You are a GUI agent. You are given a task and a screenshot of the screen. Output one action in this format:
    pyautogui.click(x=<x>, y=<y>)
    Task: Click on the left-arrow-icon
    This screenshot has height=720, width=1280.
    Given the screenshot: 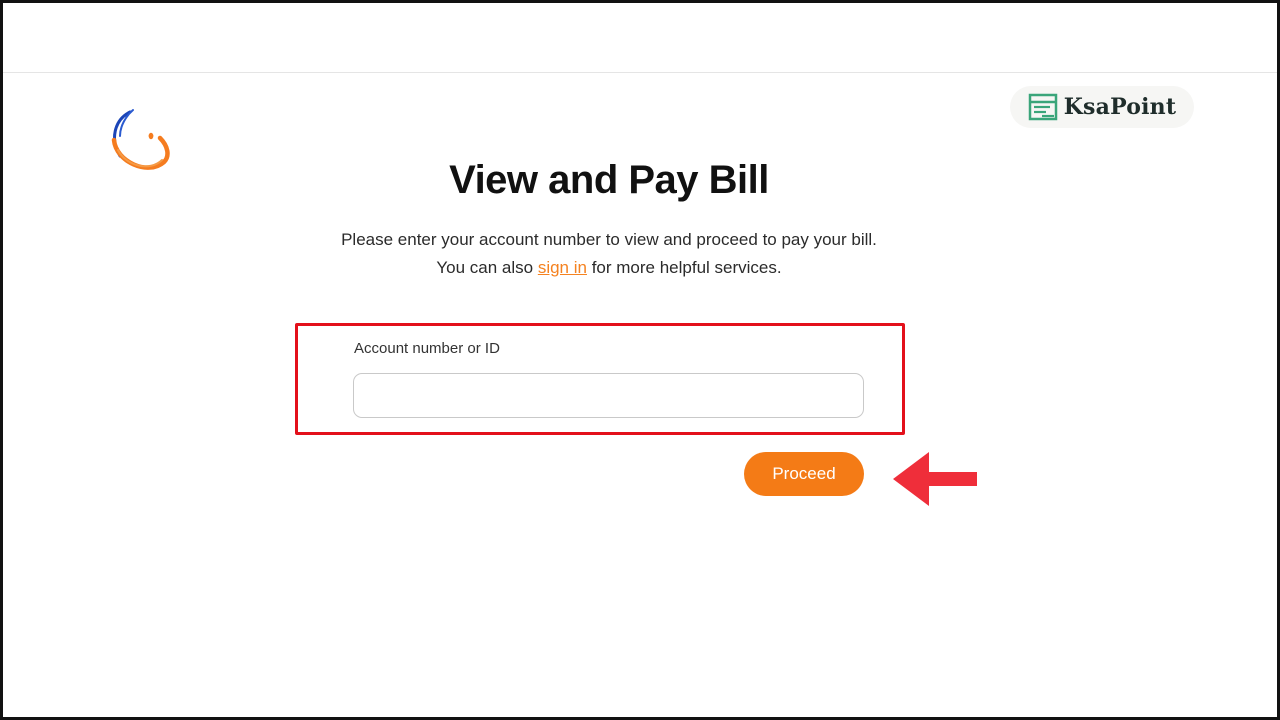 What is the action you would take?
    pyautogui.click(x=935, y=479)
    